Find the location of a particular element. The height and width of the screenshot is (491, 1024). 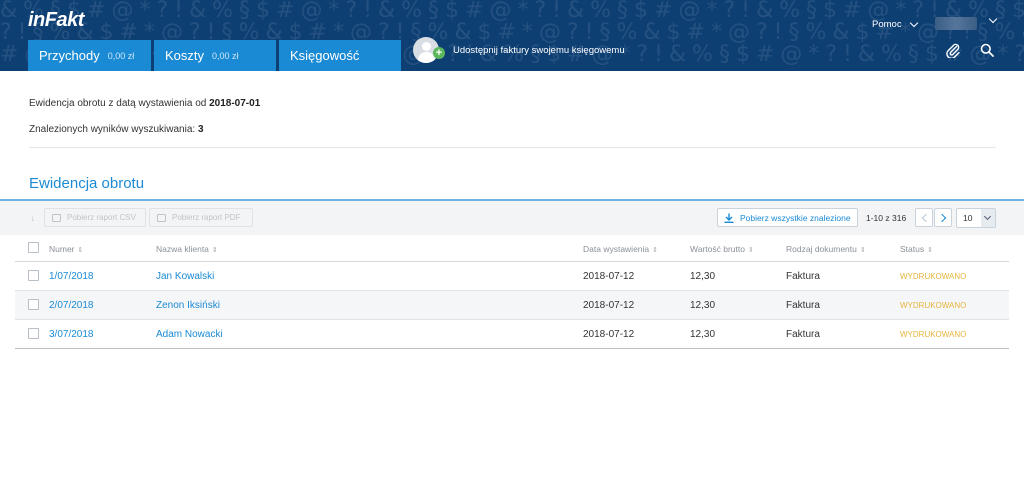

infakt-logo: inFakt is located at coordinates (56, 20).